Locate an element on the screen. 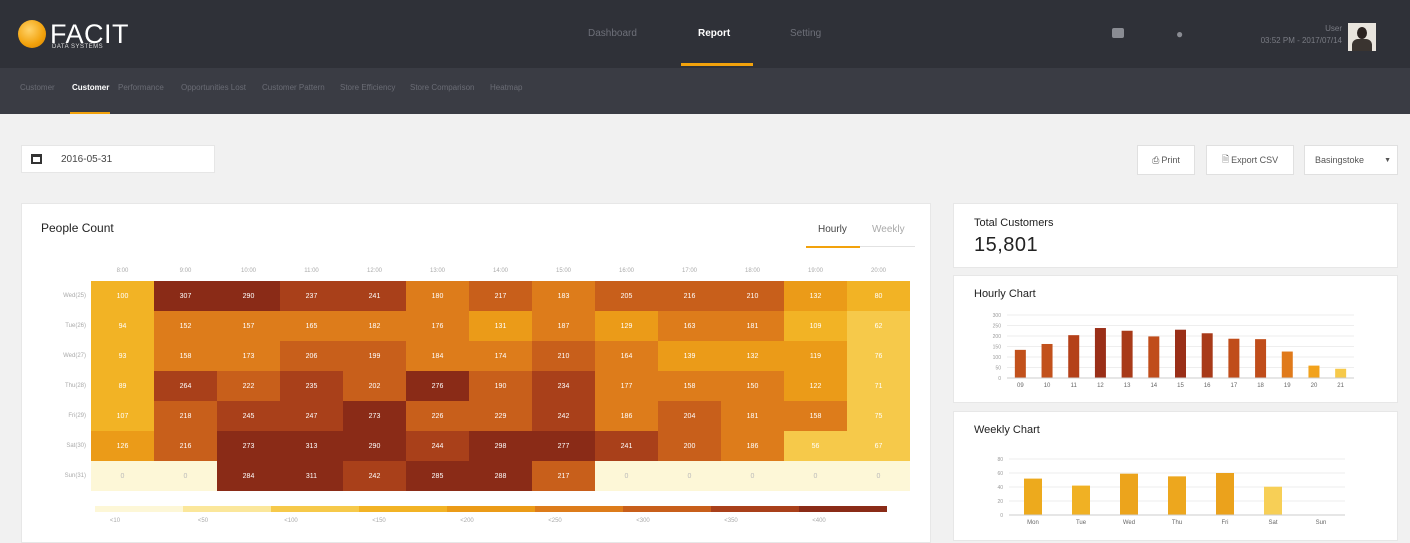  heatmap-cell: 62 is located at coordinates (878, 326).